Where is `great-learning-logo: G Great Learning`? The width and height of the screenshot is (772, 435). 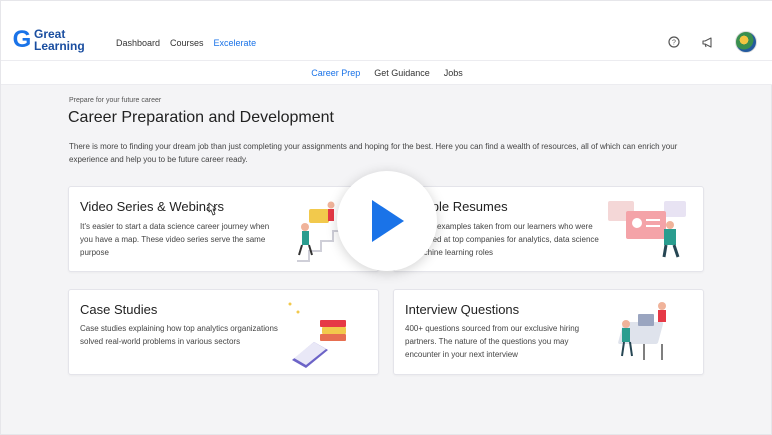
great-learning-logo: G Great Learning is located at coordinates (48, 40).